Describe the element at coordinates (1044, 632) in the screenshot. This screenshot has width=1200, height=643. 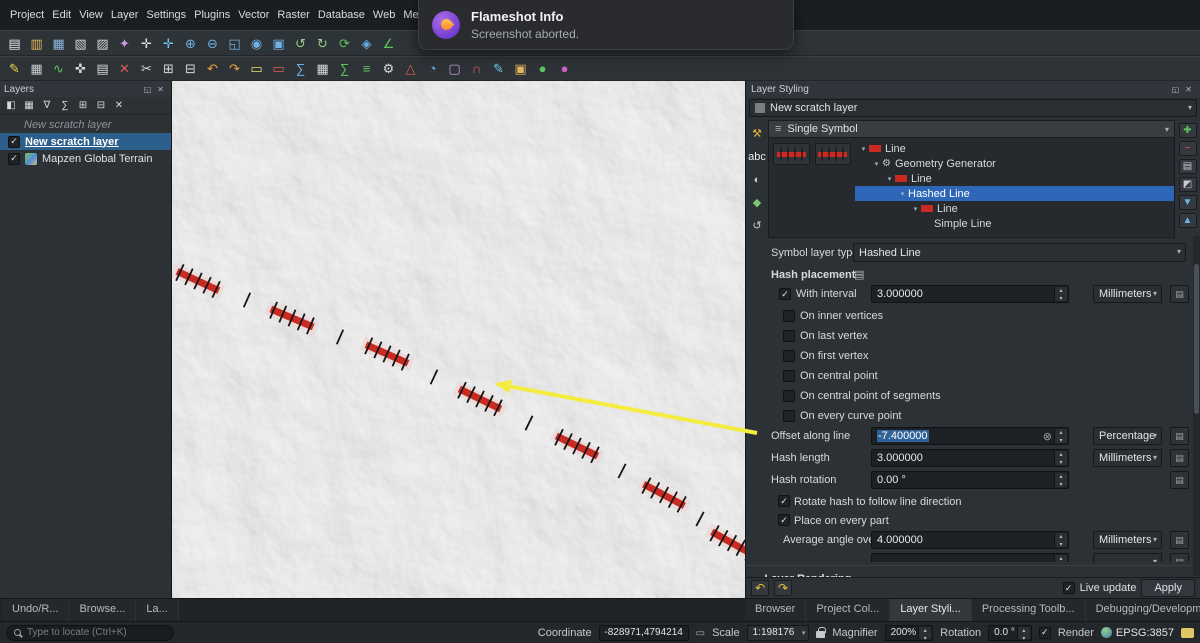
I see `render-checkbox` at that location.